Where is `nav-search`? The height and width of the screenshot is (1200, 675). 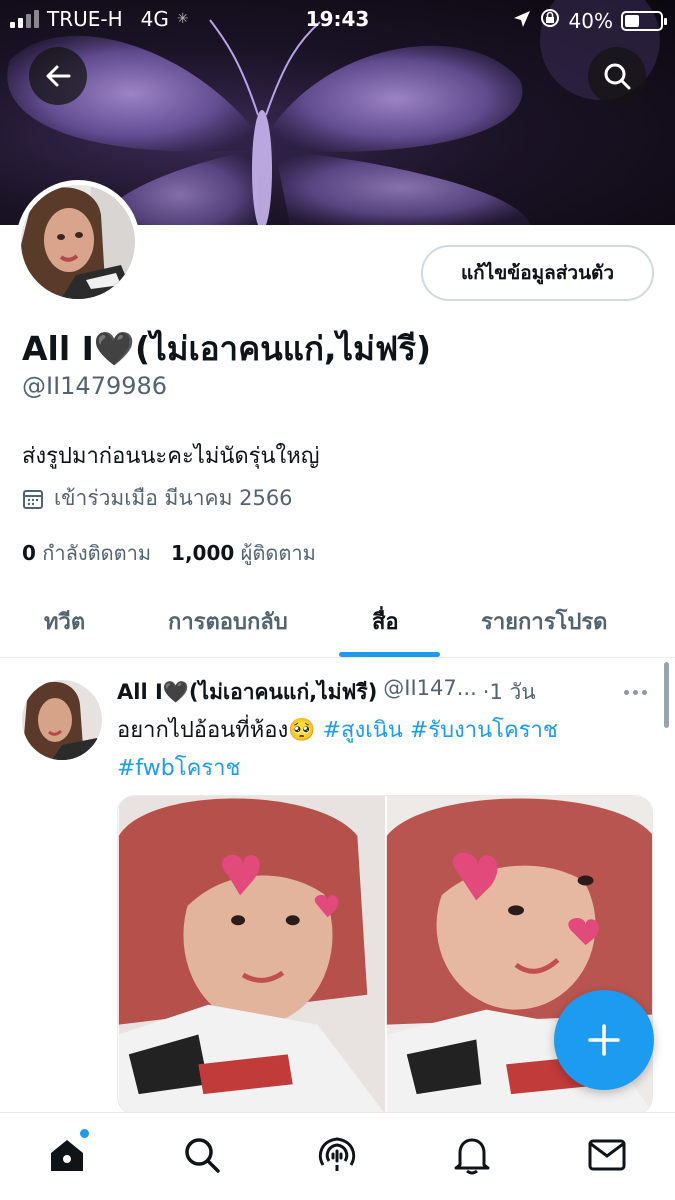
nav-search is located at coordinates (202, 1155).